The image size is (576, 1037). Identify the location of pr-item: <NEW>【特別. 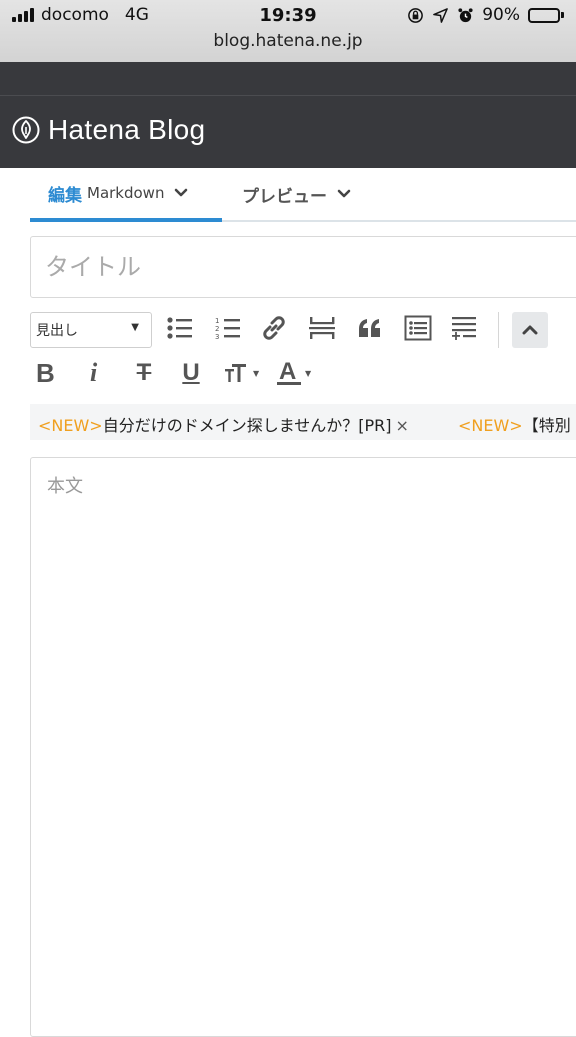
(514, 424).